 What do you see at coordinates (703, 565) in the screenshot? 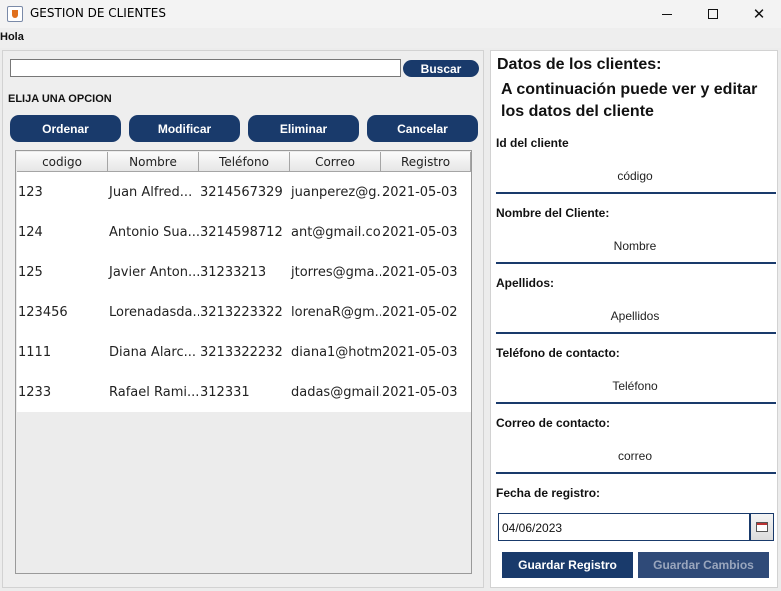
I see `save-changes-button: Guardar Cambios` at bounding box center [703, 565].